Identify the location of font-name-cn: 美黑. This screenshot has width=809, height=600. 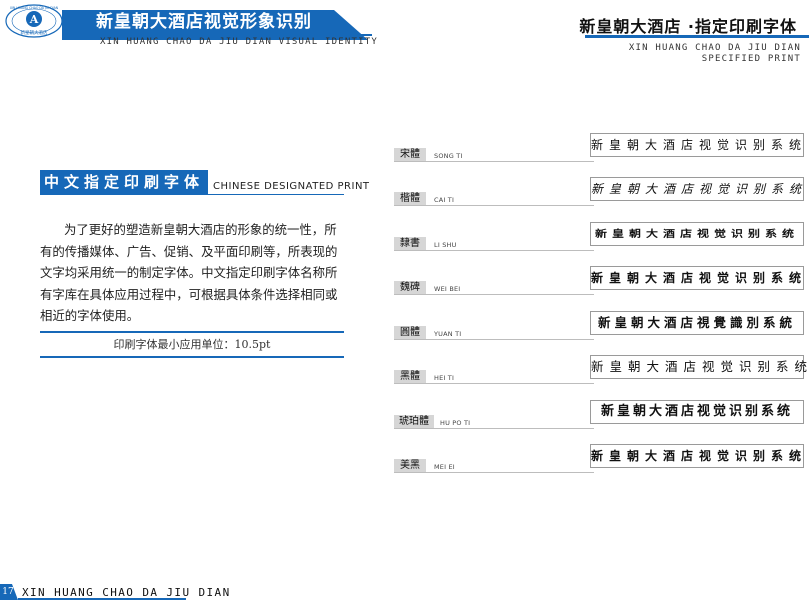
(410, 465).